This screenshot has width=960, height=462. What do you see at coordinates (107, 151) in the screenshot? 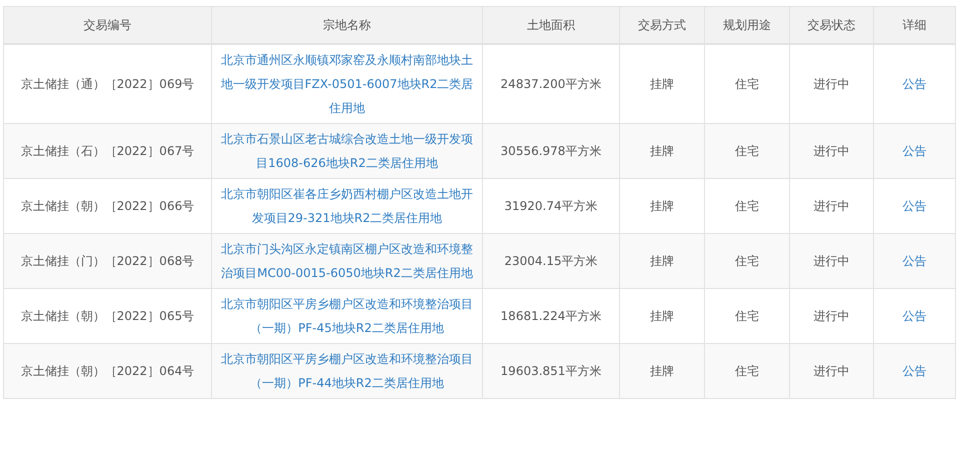
I see `trade-number: 京土储挂（石）［2022］067号` at bounding box center [107, 151].